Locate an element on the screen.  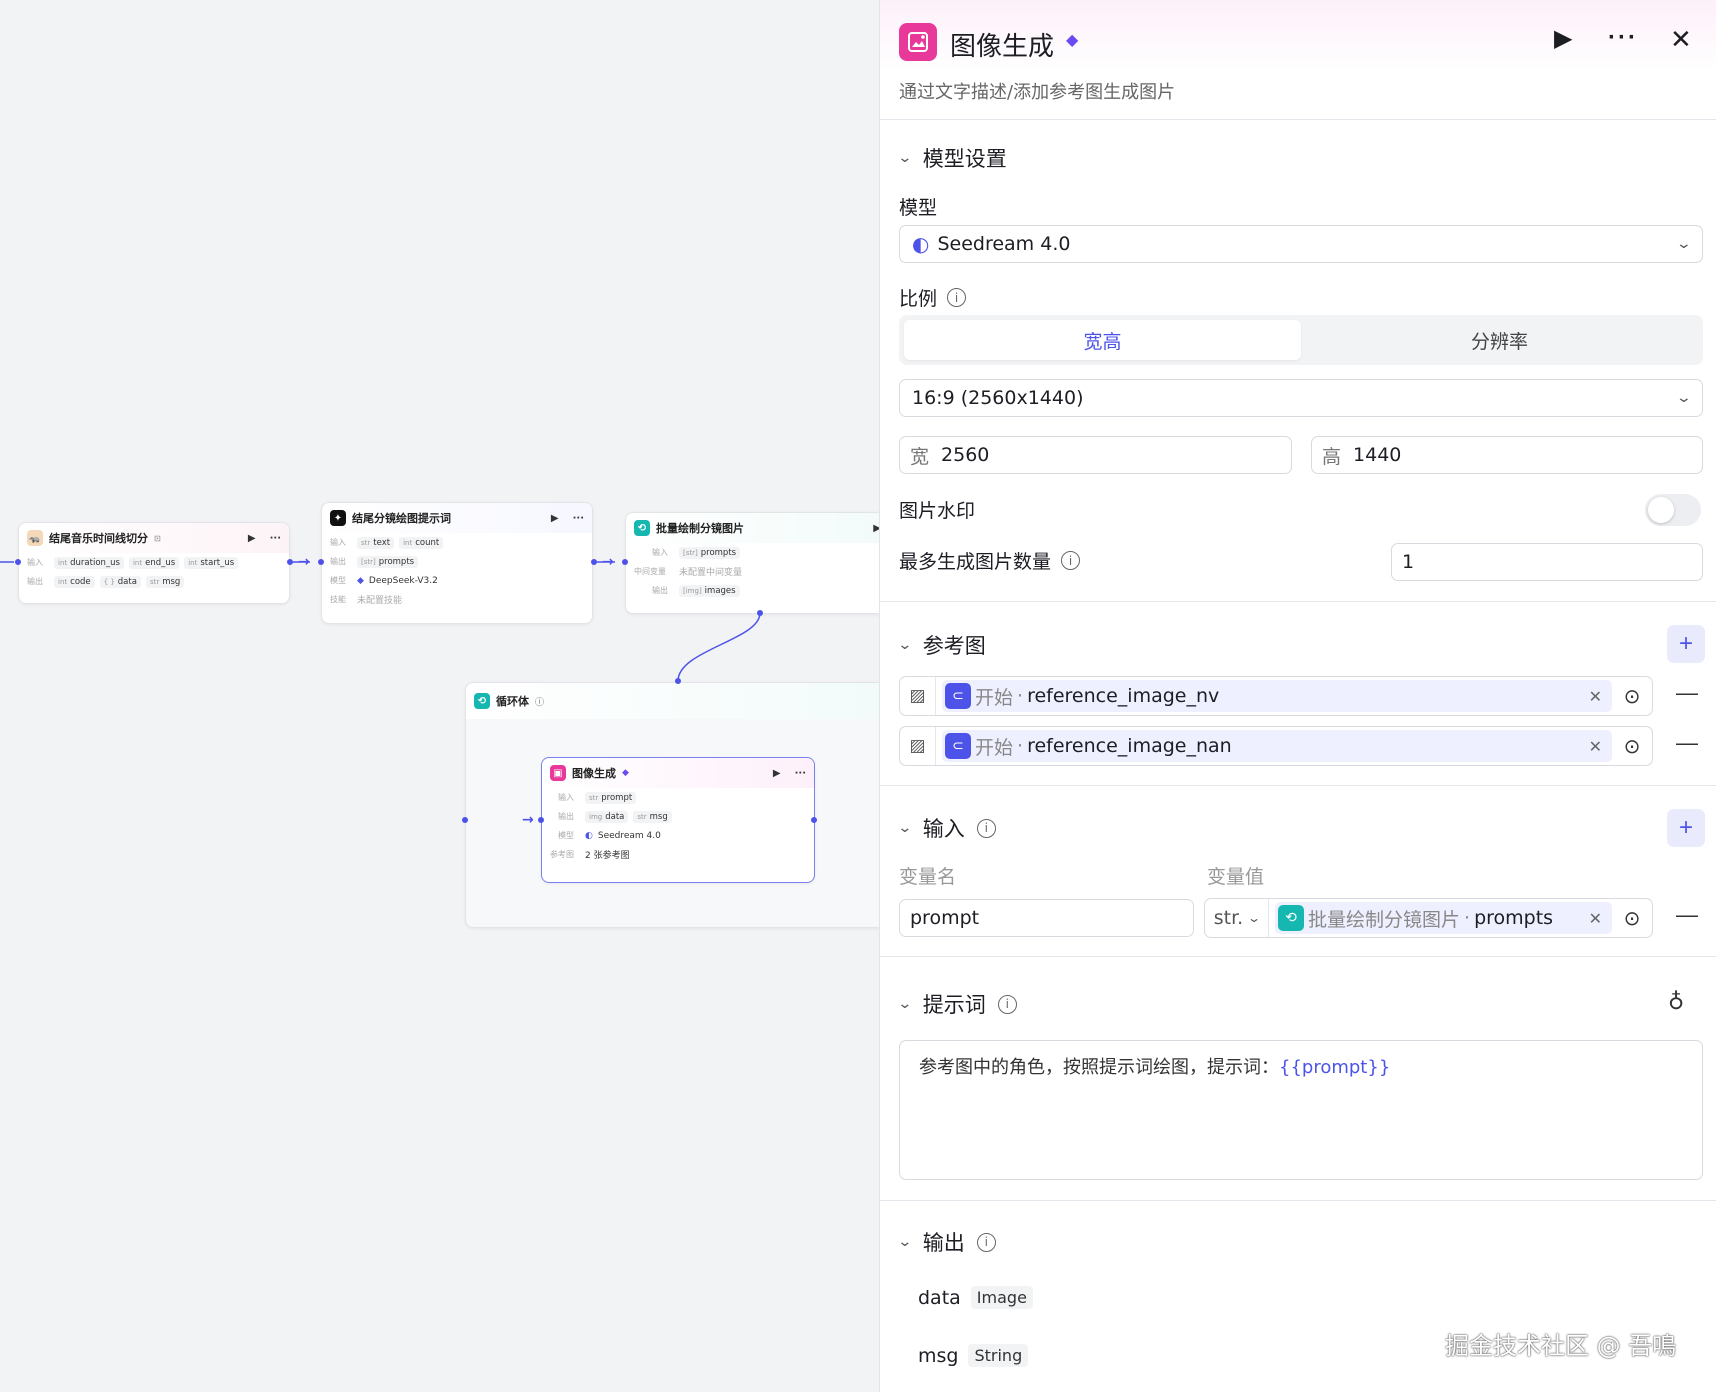
output-item: data Image is located at coordinates (975, 1297).